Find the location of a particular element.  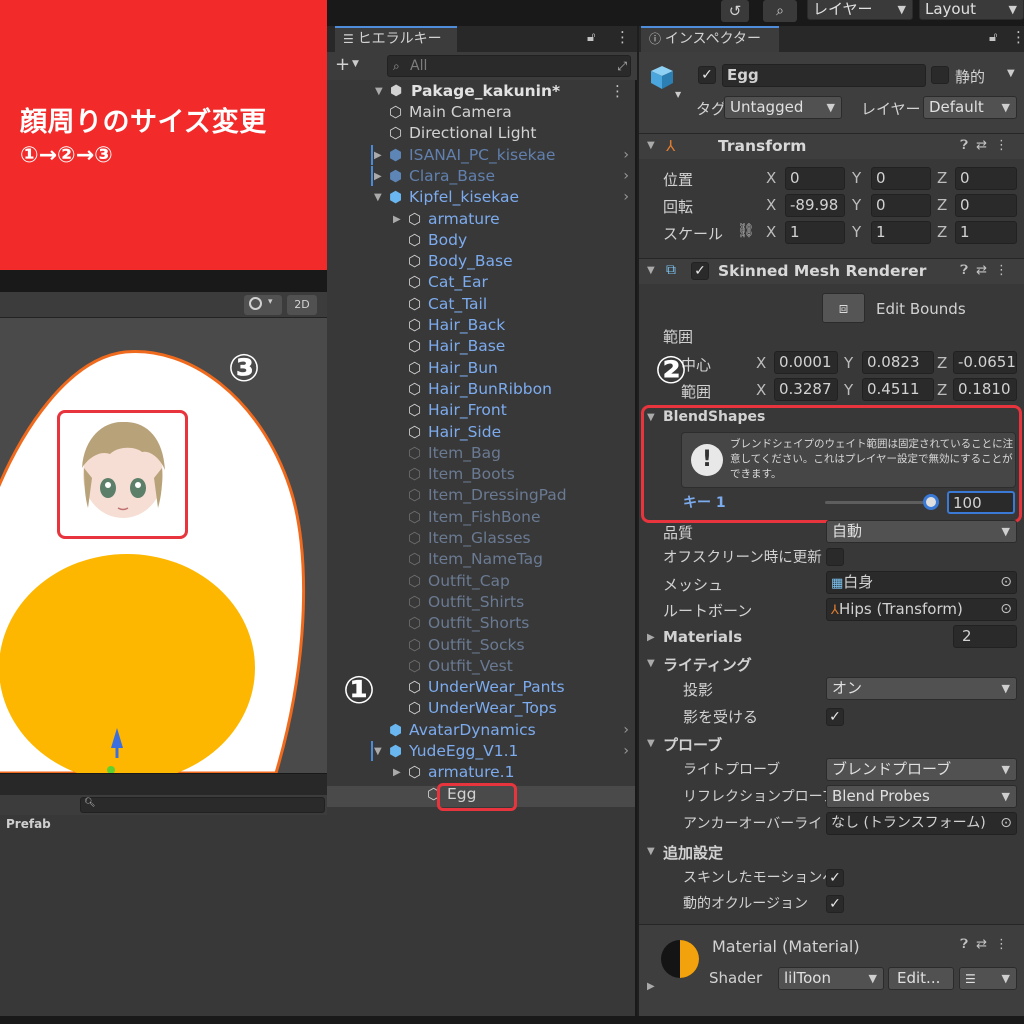

rotation-y-field: 0 is located at coordinates (901, 205).